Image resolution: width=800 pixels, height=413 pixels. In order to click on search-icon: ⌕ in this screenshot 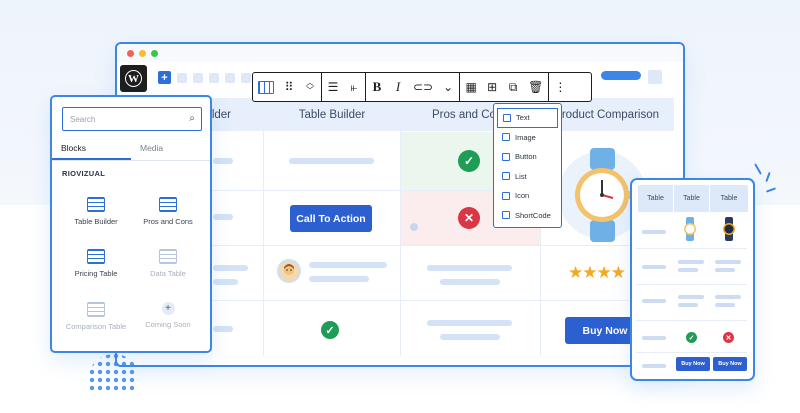, I will do `click(192, 118)`.